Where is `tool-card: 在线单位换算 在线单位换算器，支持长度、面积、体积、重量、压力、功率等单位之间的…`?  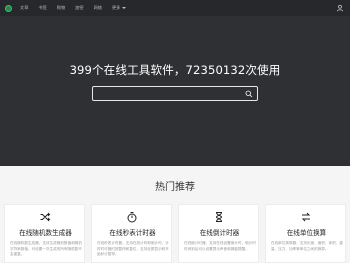
tool-card: 在线单位换算 在线单位换算器，支持长度、面积、体积、重量、压力、功率等单位之间的… is located at coordinates (305, 233).